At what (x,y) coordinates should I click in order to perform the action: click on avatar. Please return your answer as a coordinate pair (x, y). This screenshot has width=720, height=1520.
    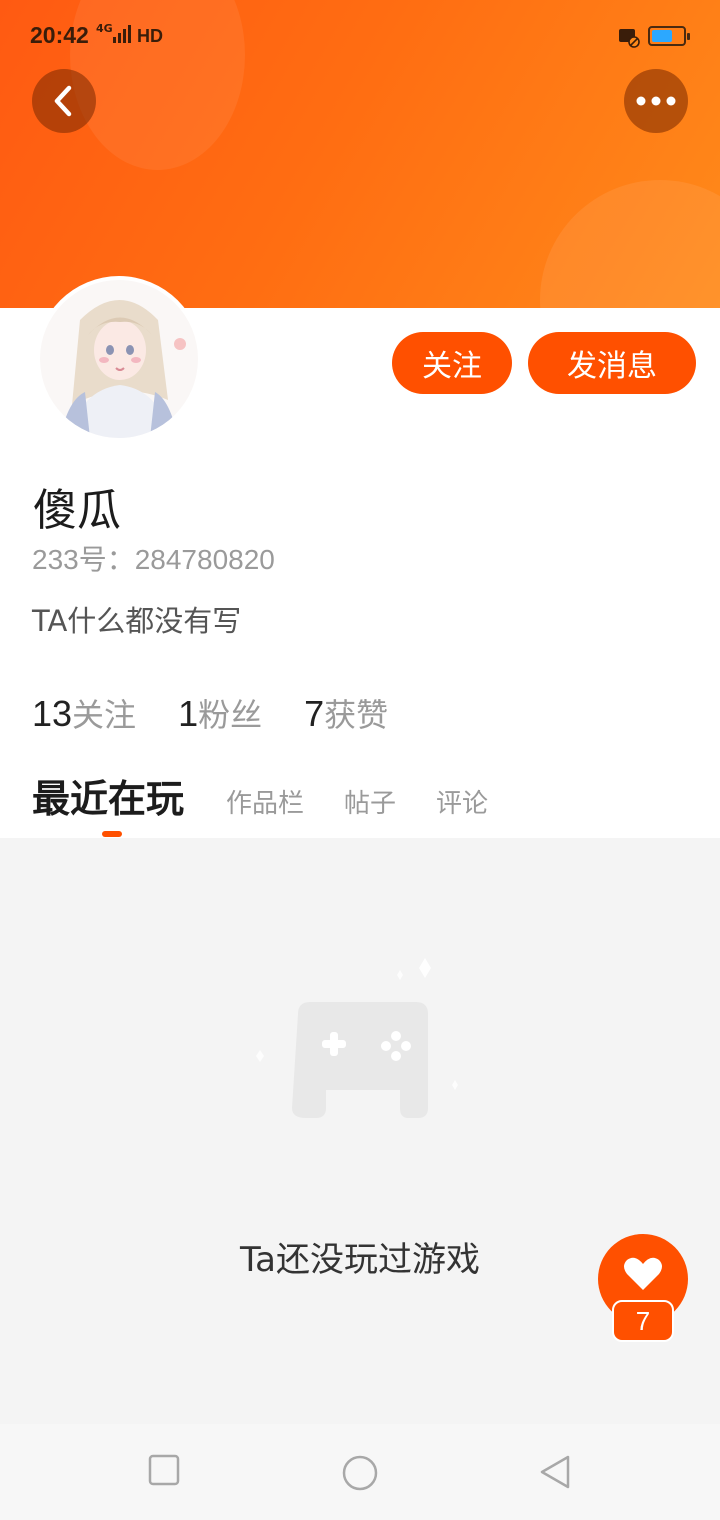
    Looking at the image, I should click on (119, 359).